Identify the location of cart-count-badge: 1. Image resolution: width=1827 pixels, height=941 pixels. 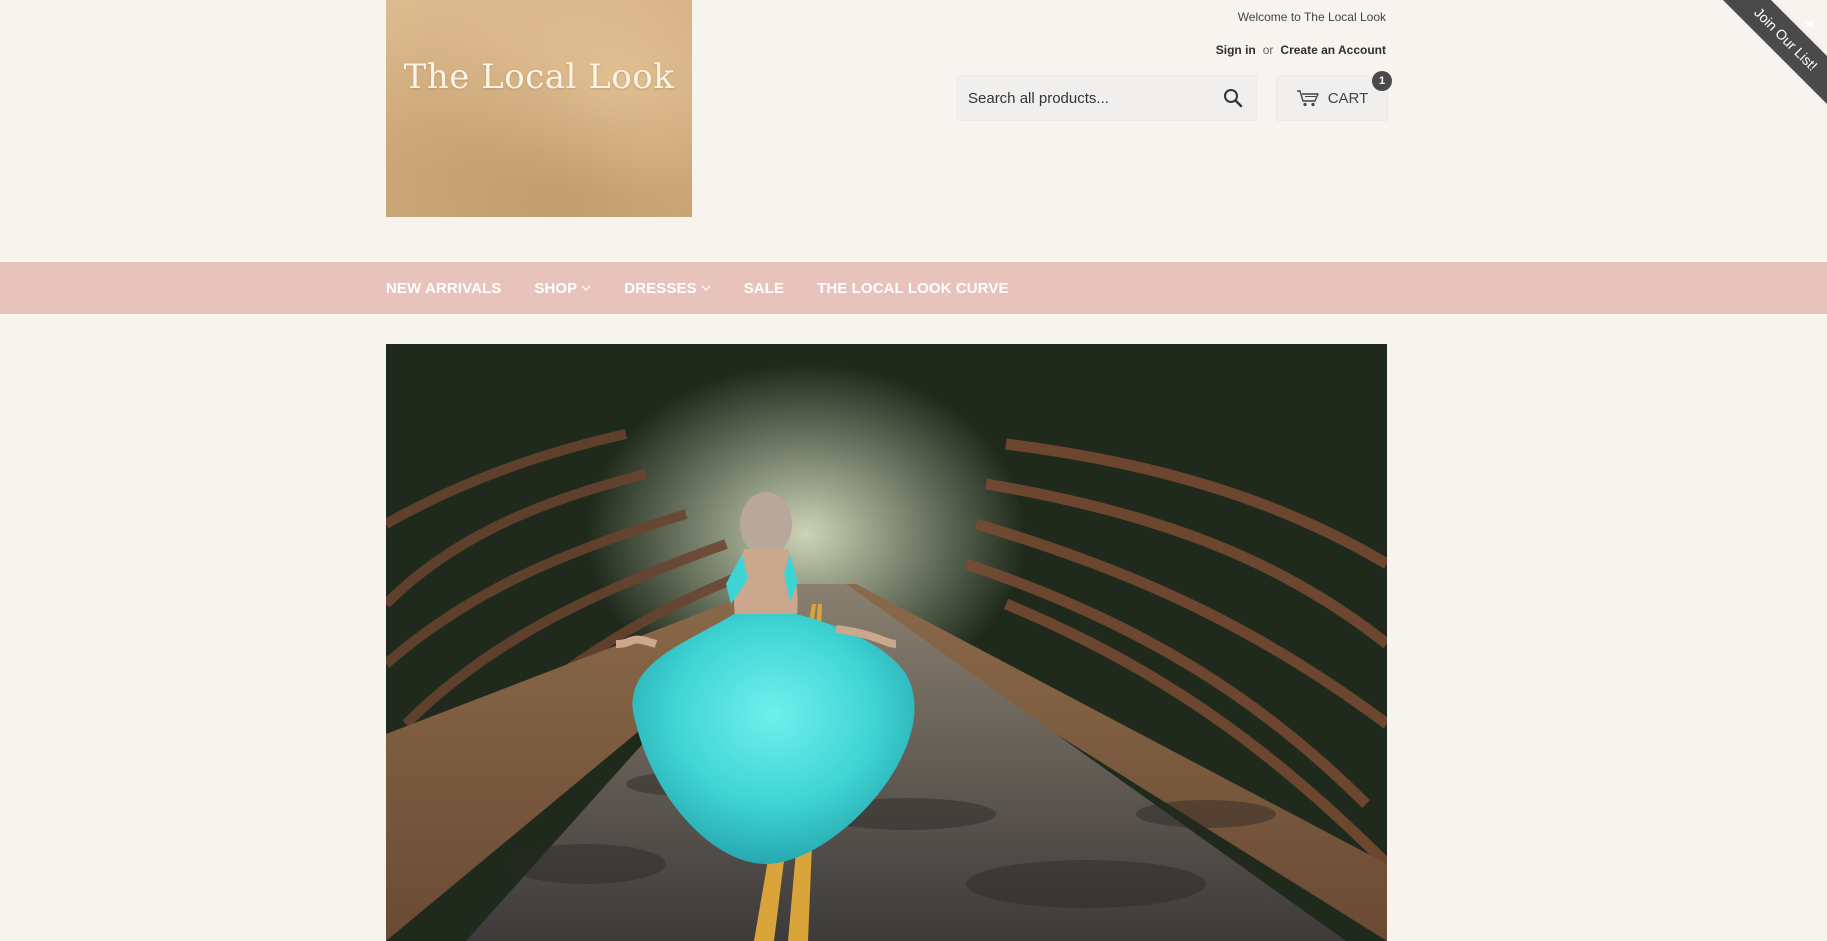
(1382, 81).